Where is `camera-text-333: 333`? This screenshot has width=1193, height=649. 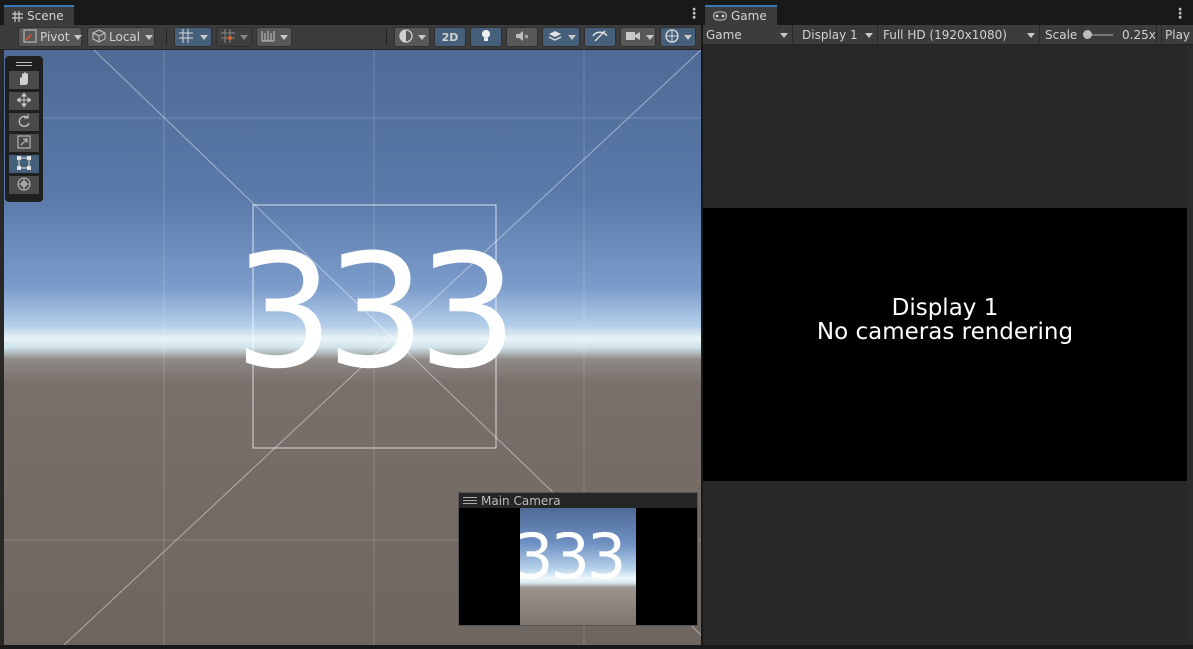
camera-text-333: 333 is located at coordinates (573, 556).